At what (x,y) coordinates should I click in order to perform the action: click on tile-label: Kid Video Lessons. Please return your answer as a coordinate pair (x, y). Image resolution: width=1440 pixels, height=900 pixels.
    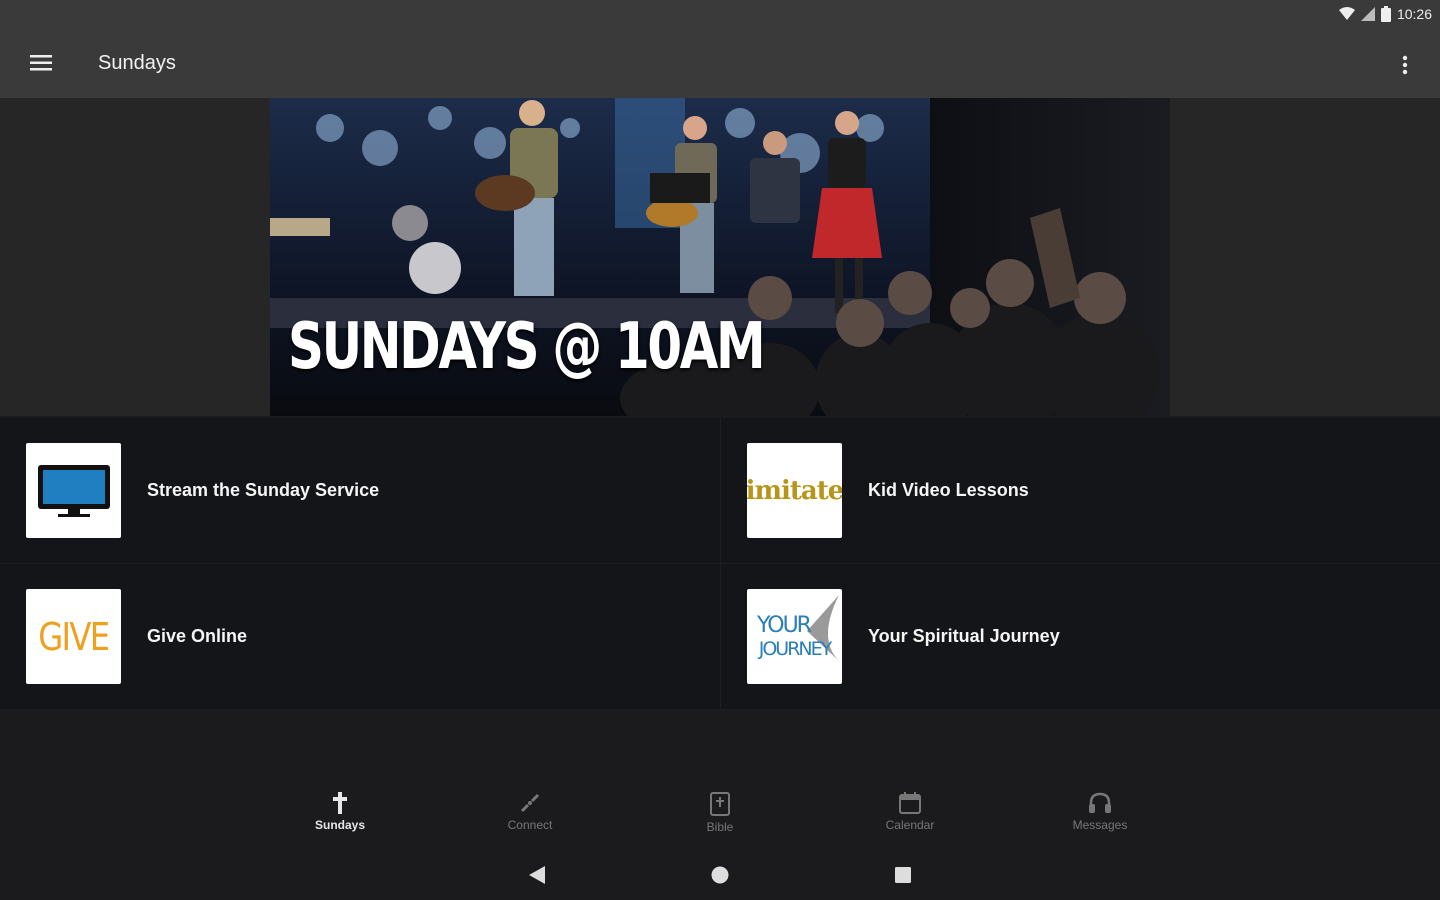
    Looking at the image, I should click on (948, 490).